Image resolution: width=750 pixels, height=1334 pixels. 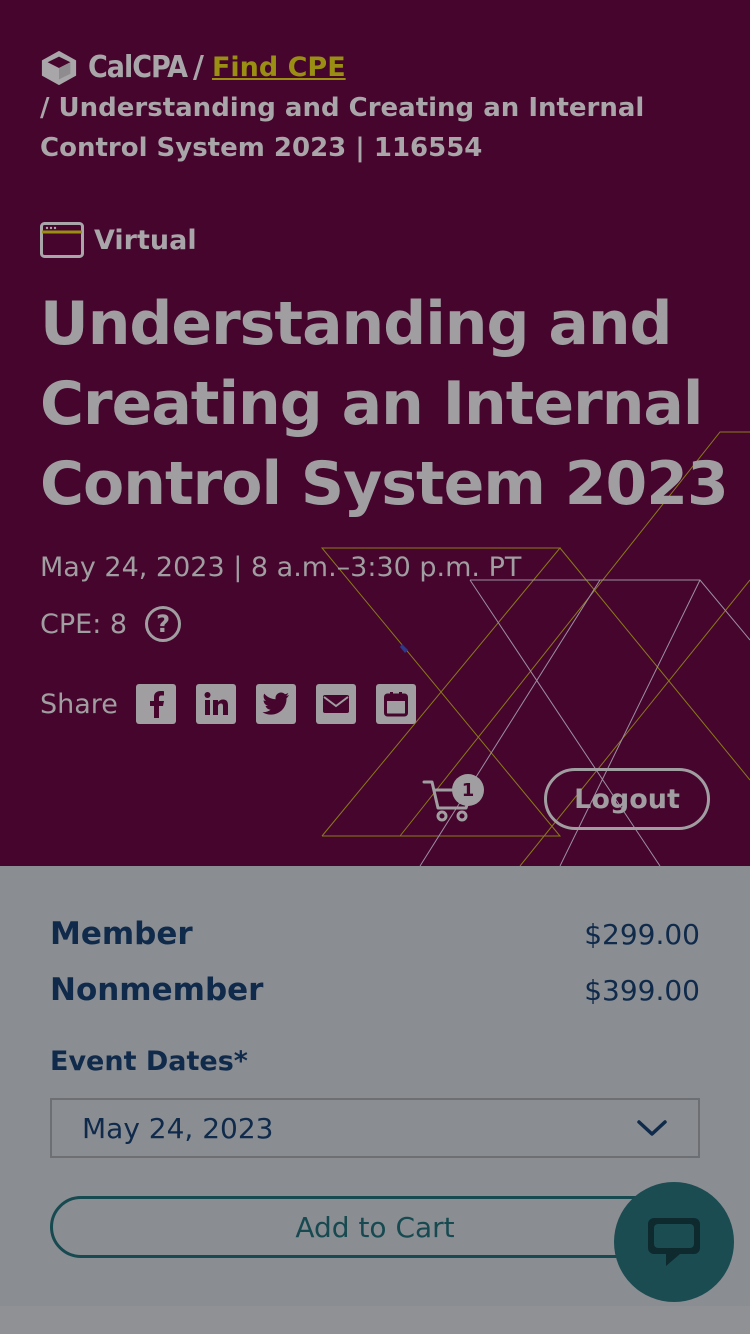 I want to click on share-label: Share, so click(x=79, y=704).